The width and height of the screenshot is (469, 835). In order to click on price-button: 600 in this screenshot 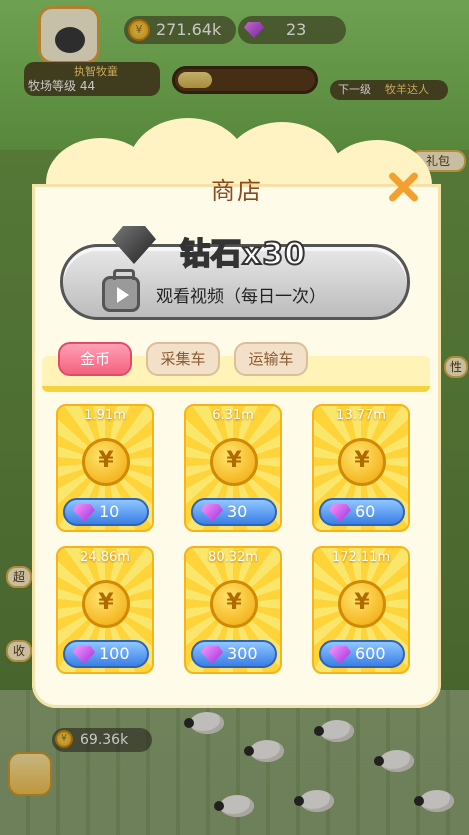, I will do `click(362, 654)`.